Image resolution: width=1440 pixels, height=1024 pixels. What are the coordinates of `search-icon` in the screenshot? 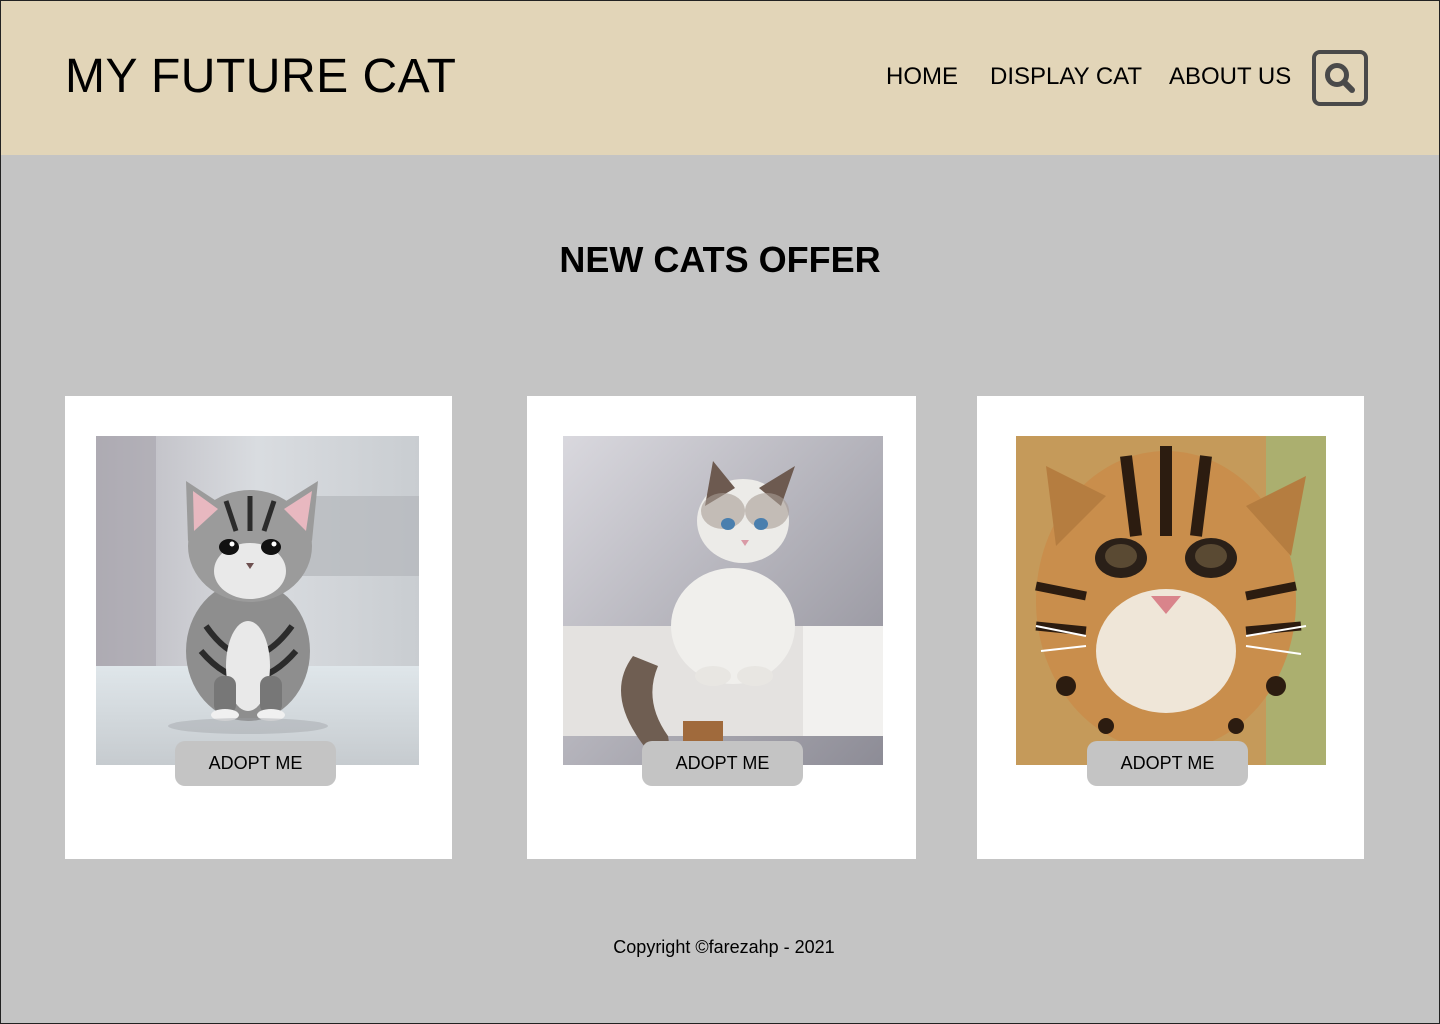 It's located at (1340, 78).